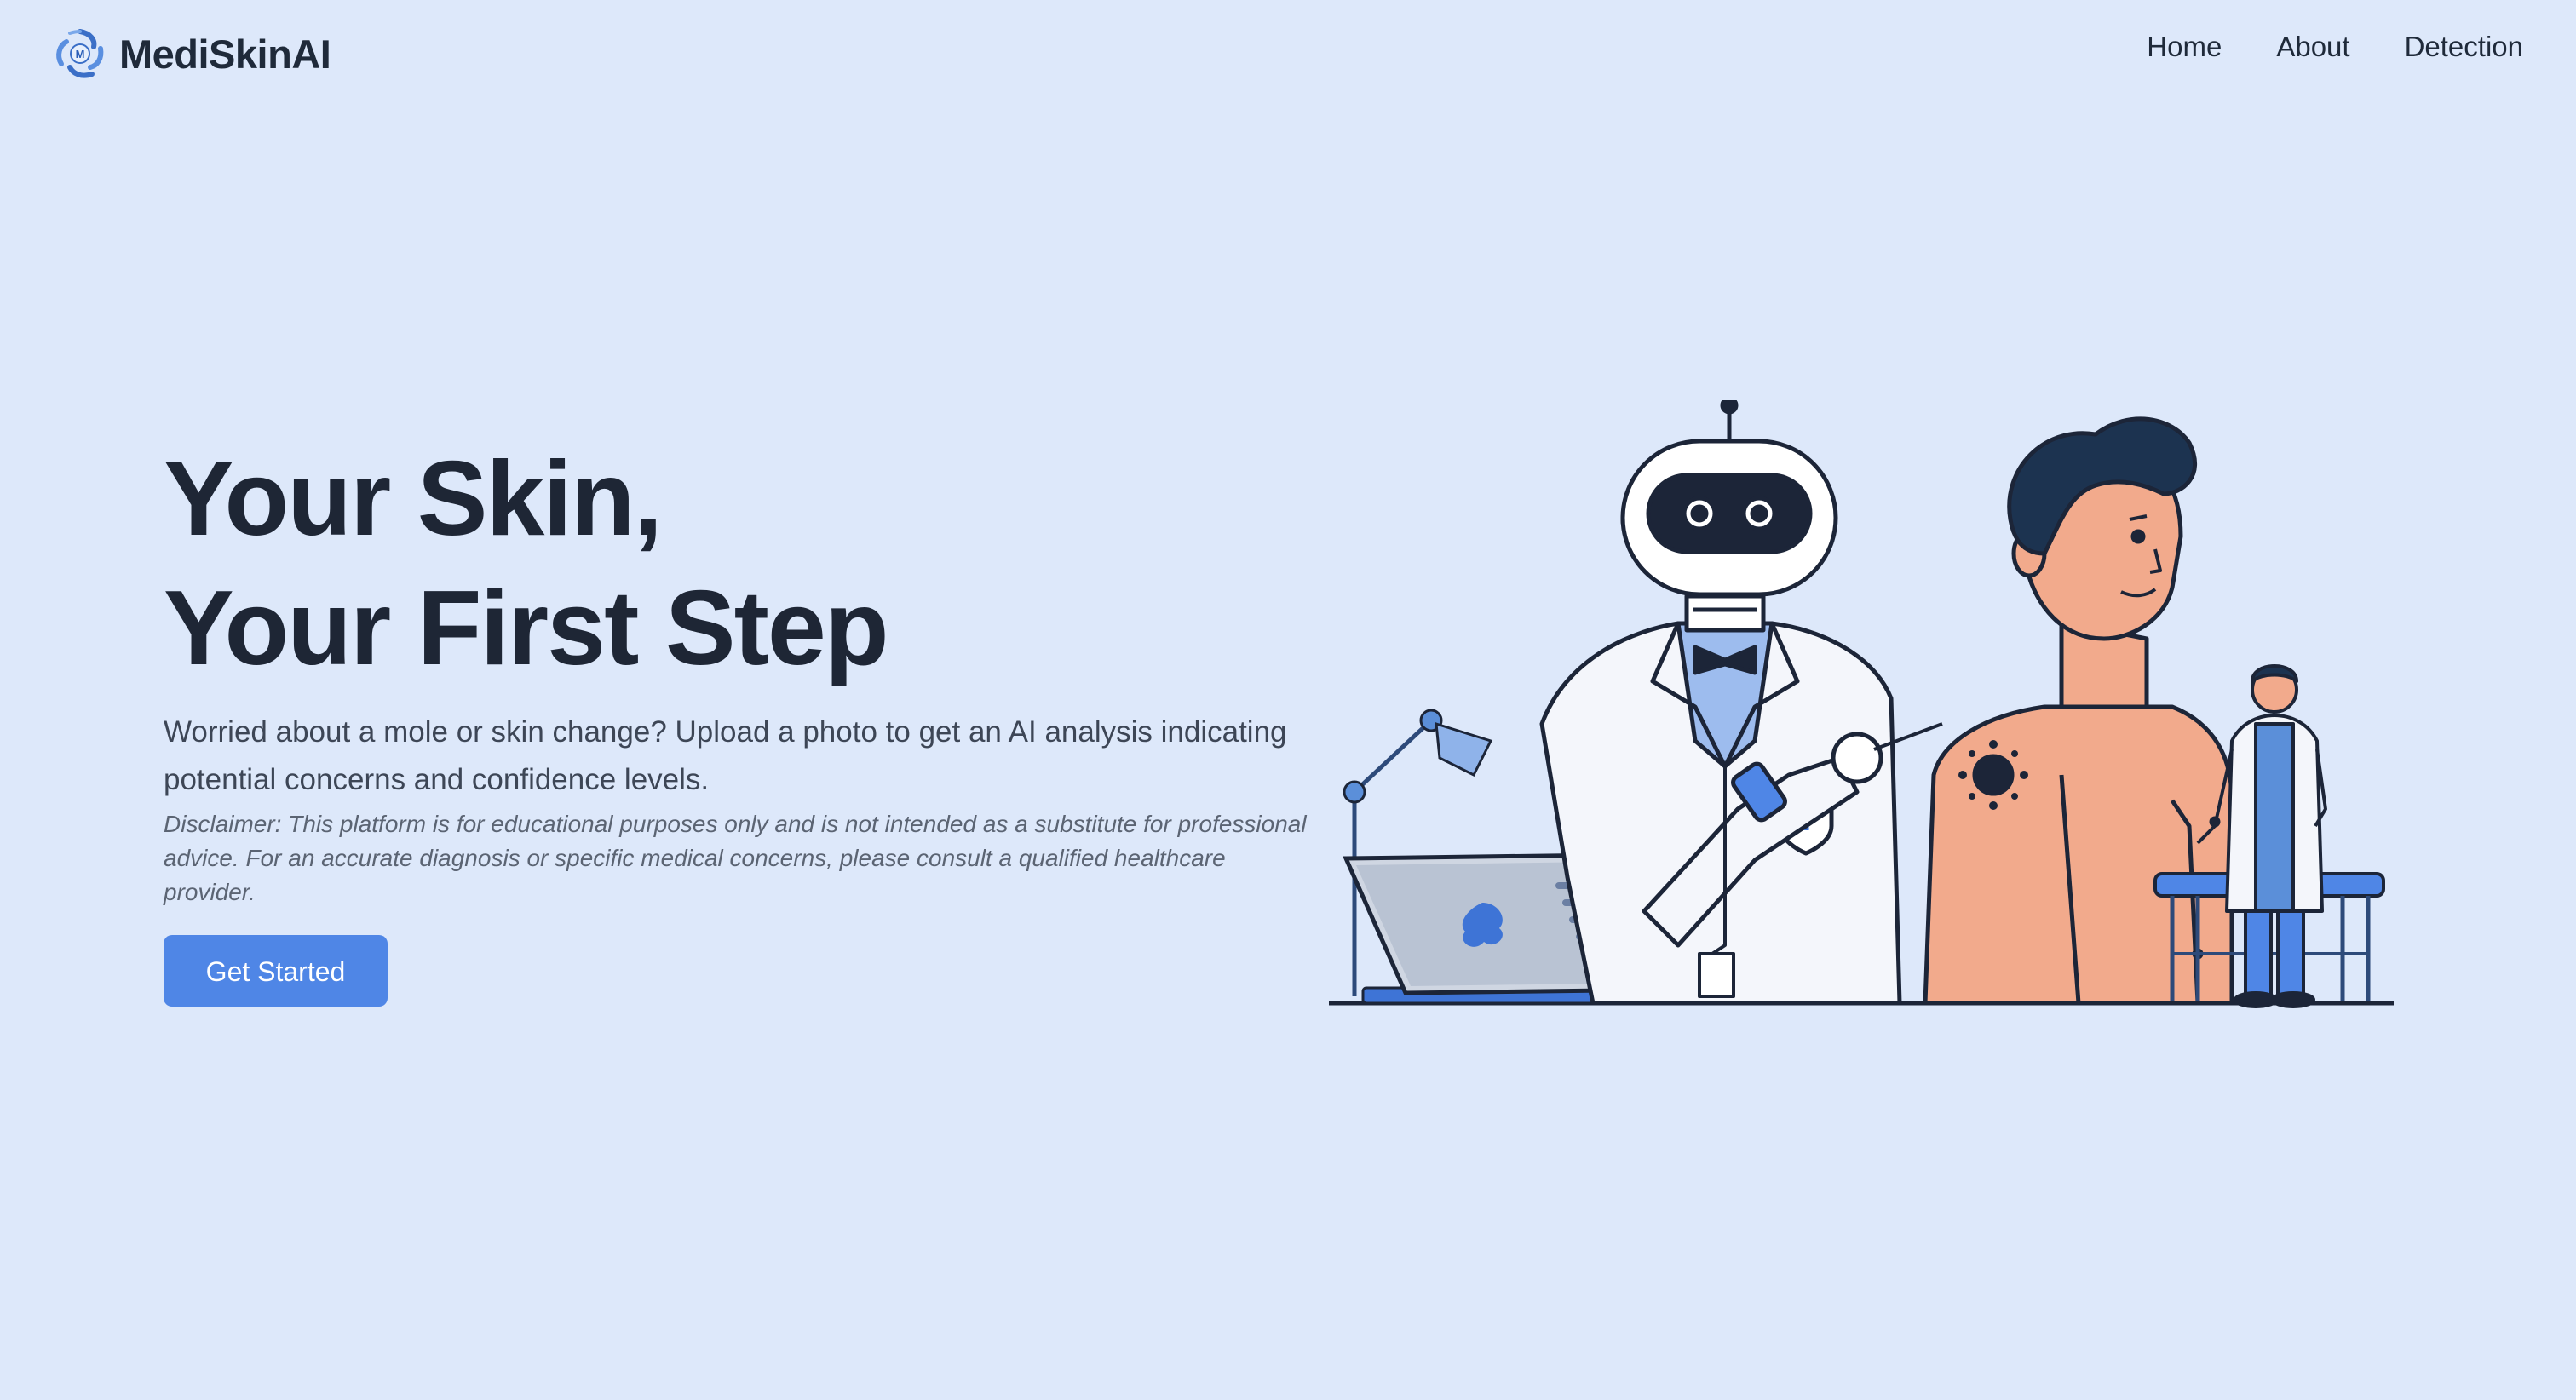 This screenshot has height=1400, width=2576. Describe the element at coordinates (526, 628) in the screenshot. I see `hero-title-line-2: Your First Step` at that location.